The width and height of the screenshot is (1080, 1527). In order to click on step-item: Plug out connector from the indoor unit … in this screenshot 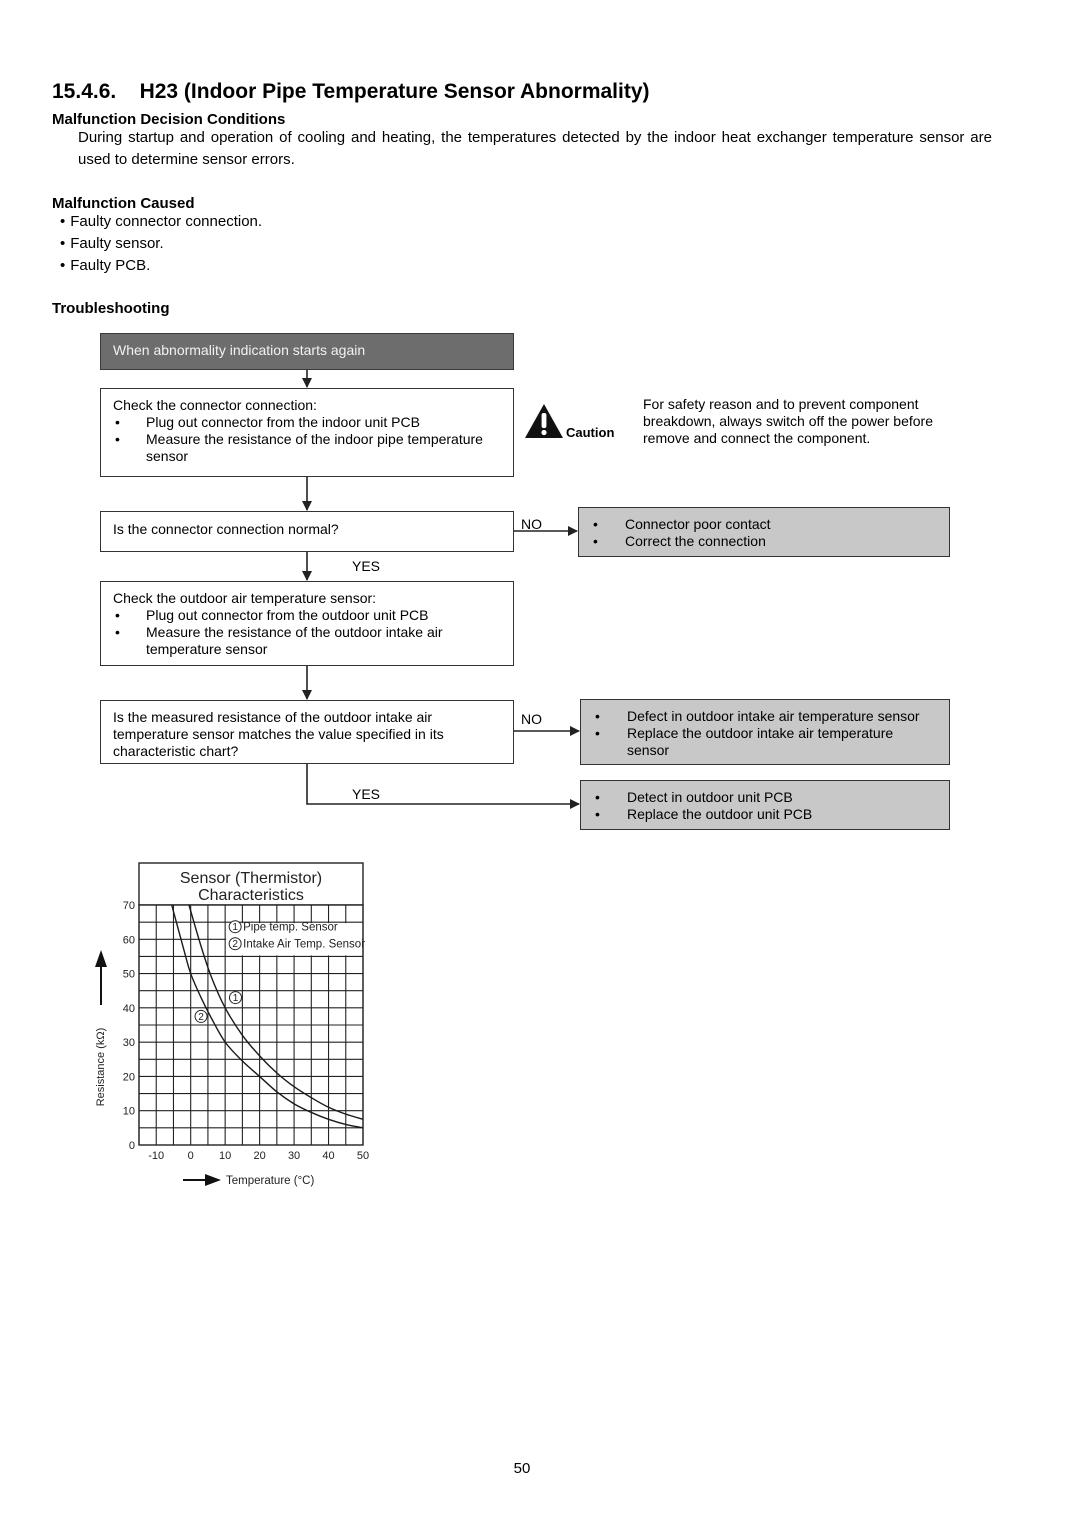, I will do `click(307, 422)`.